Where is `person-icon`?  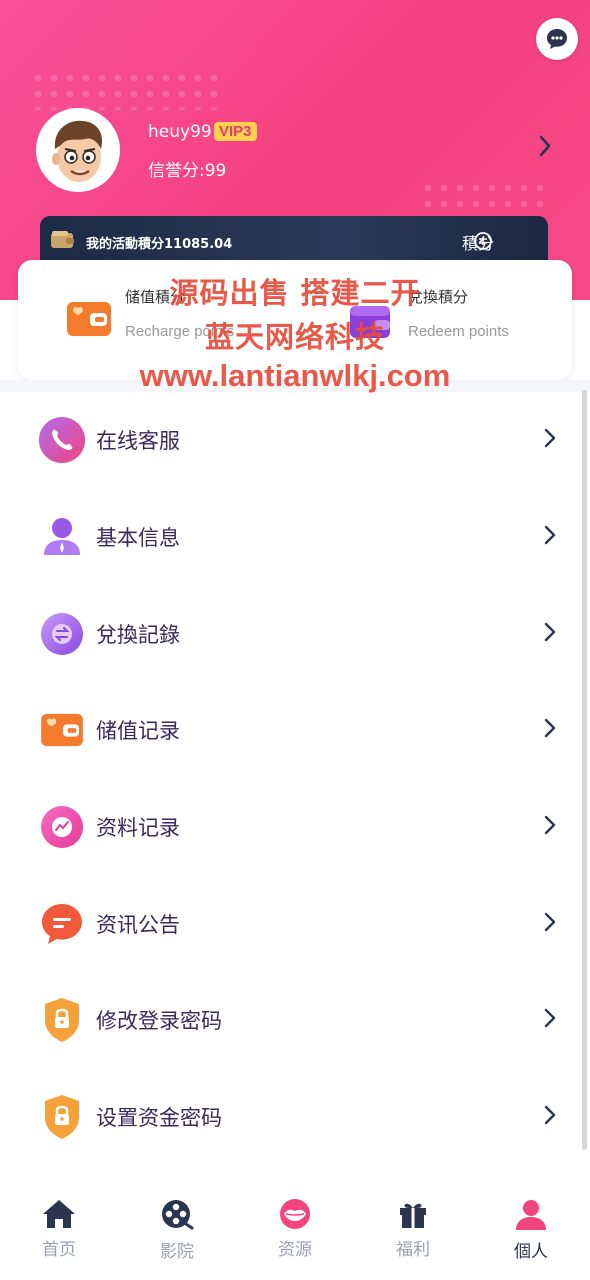 person-icon is located at coordinates (531, 1215).